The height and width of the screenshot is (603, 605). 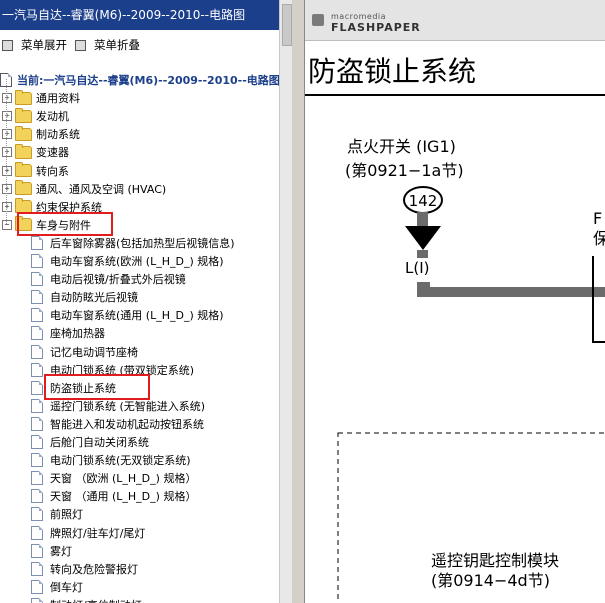 What do you see at coordinates (118, 280) in the screenshot?
I see `tree-doc-label: 电动后视镜/折叠式外后视镜` at bounding box center [118, 280].